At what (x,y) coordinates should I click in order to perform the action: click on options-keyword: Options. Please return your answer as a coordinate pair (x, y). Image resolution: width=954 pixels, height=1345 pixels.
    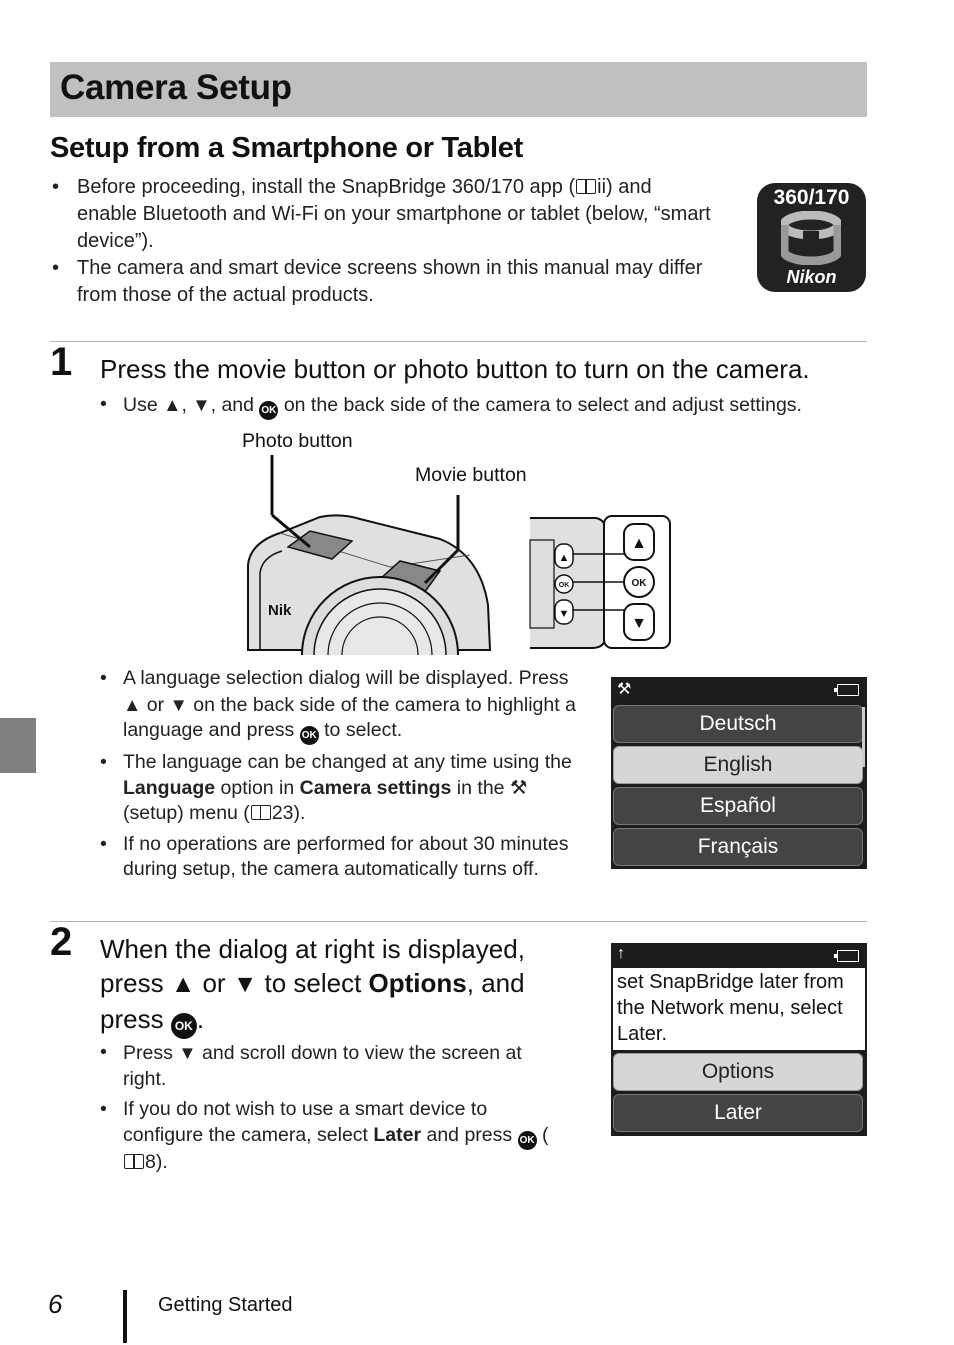
    Looking at the image, I should click on (417, 983).